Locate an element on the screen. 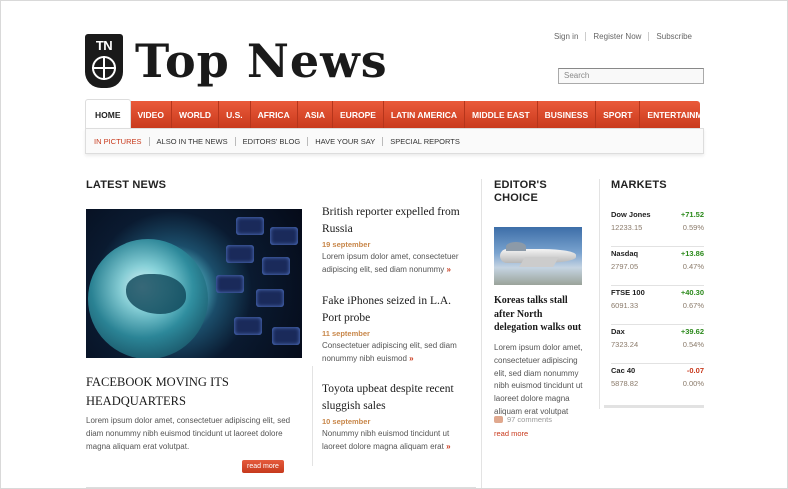  story-date: 10 september is located at coordinates (346, 421).